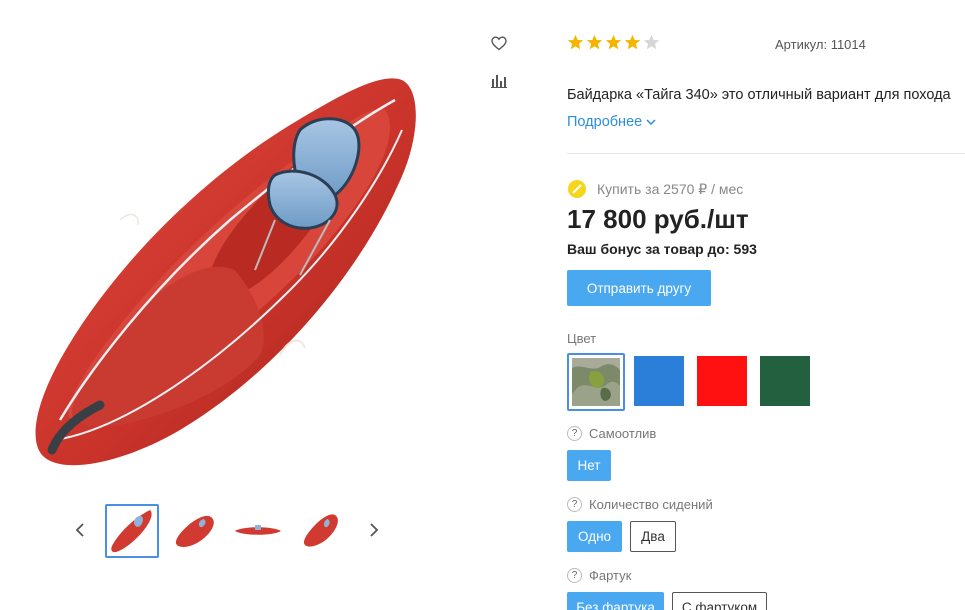 This screenshot has height=610, width=965. I want to click on color-swatch-camo, so click(596, 382).